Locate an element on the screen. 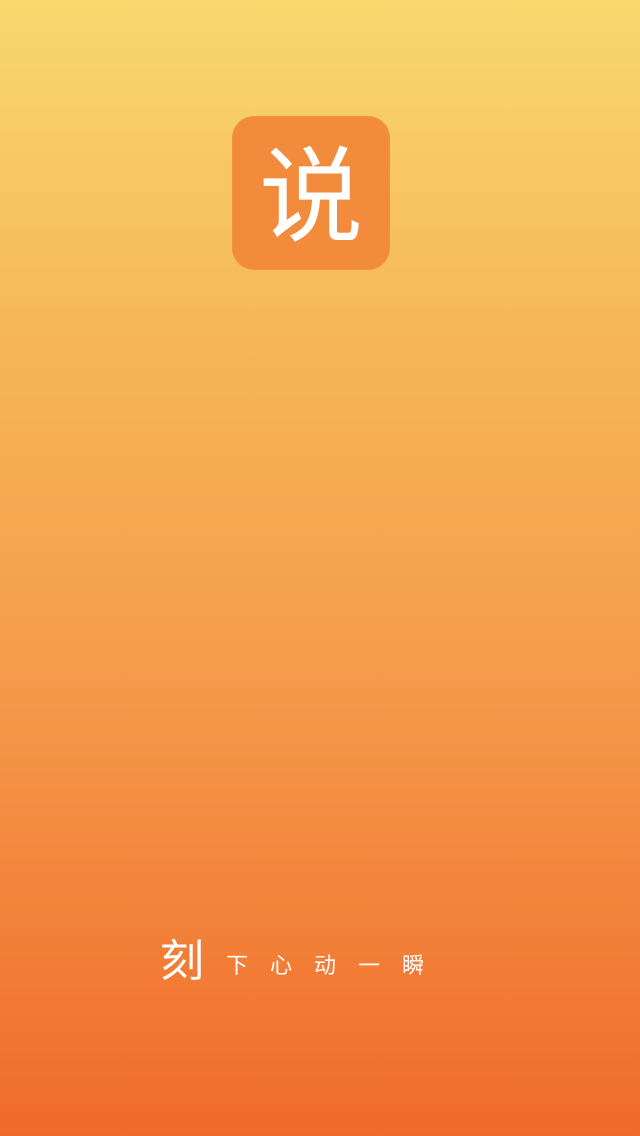  app-icon: 说 is located at coordinates (311, 193).